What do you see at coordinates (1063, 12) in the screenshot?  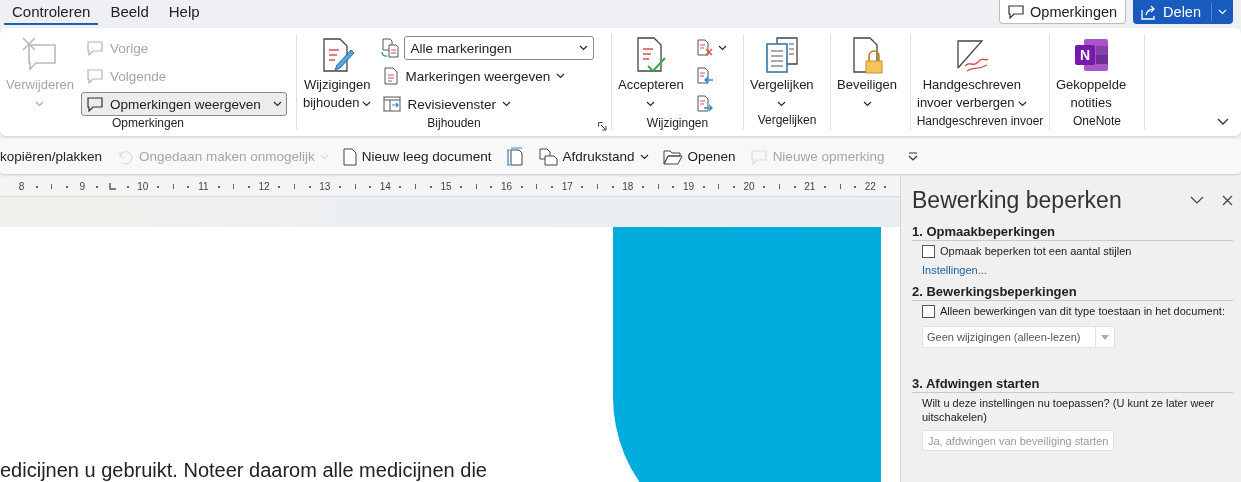 I see `comments-button: Opmerkingen` at bounding box center [1063, 12].